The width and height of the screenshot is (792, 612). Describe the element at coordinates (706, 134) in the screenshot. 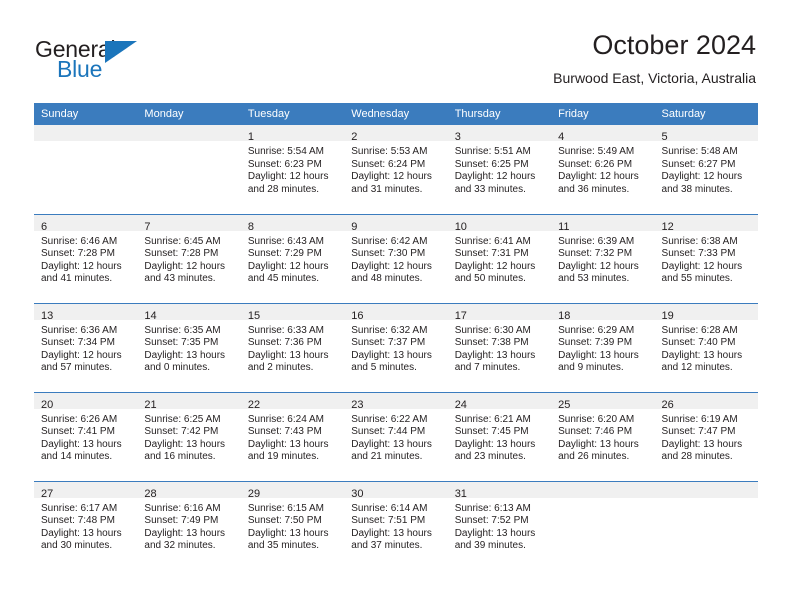

I see `day-number-band: 5` at that location.